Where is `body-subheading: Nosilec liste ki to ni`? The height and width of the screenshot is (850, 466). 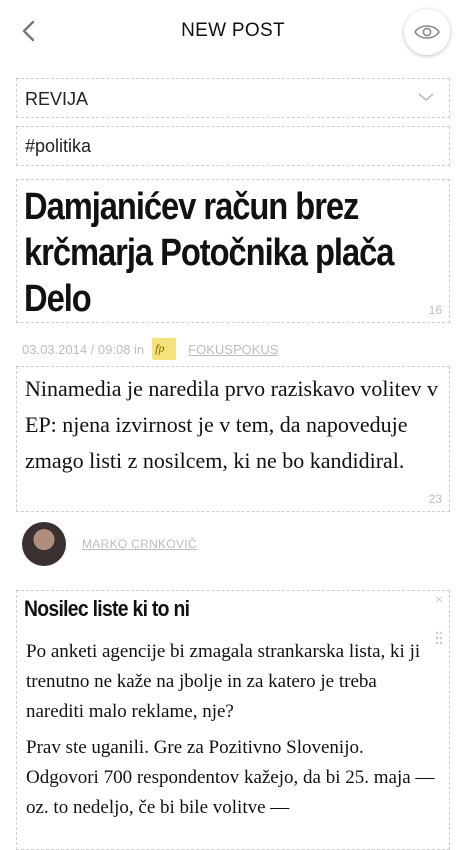 body-subheading: Nosilec liste ki to ni is located at coordinates (107, 608).